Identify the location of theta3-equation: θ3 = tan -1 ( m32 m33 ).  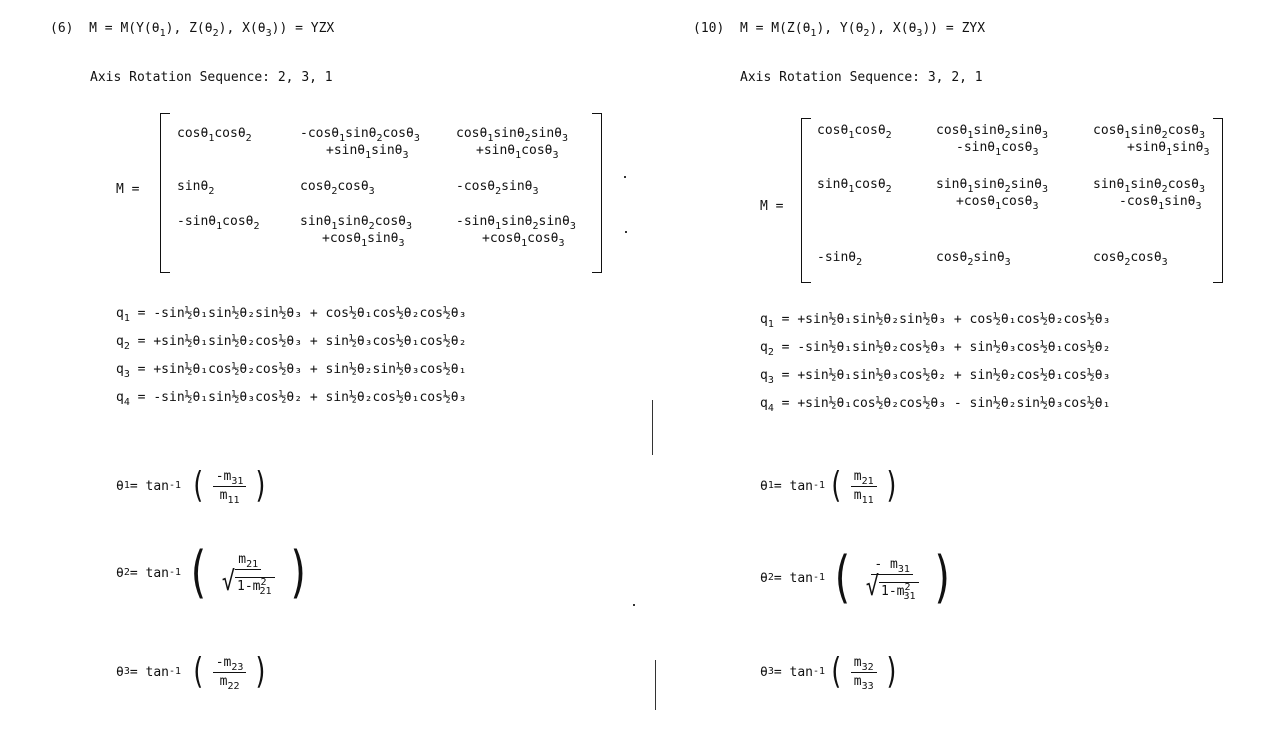
(830, 671).